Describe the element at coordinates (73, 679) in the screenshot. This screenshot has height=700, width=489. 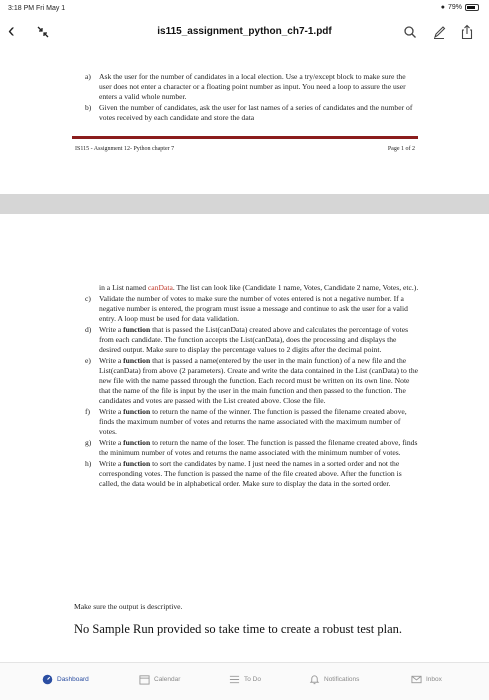
I see `tab-label: Dashboard` at that location.